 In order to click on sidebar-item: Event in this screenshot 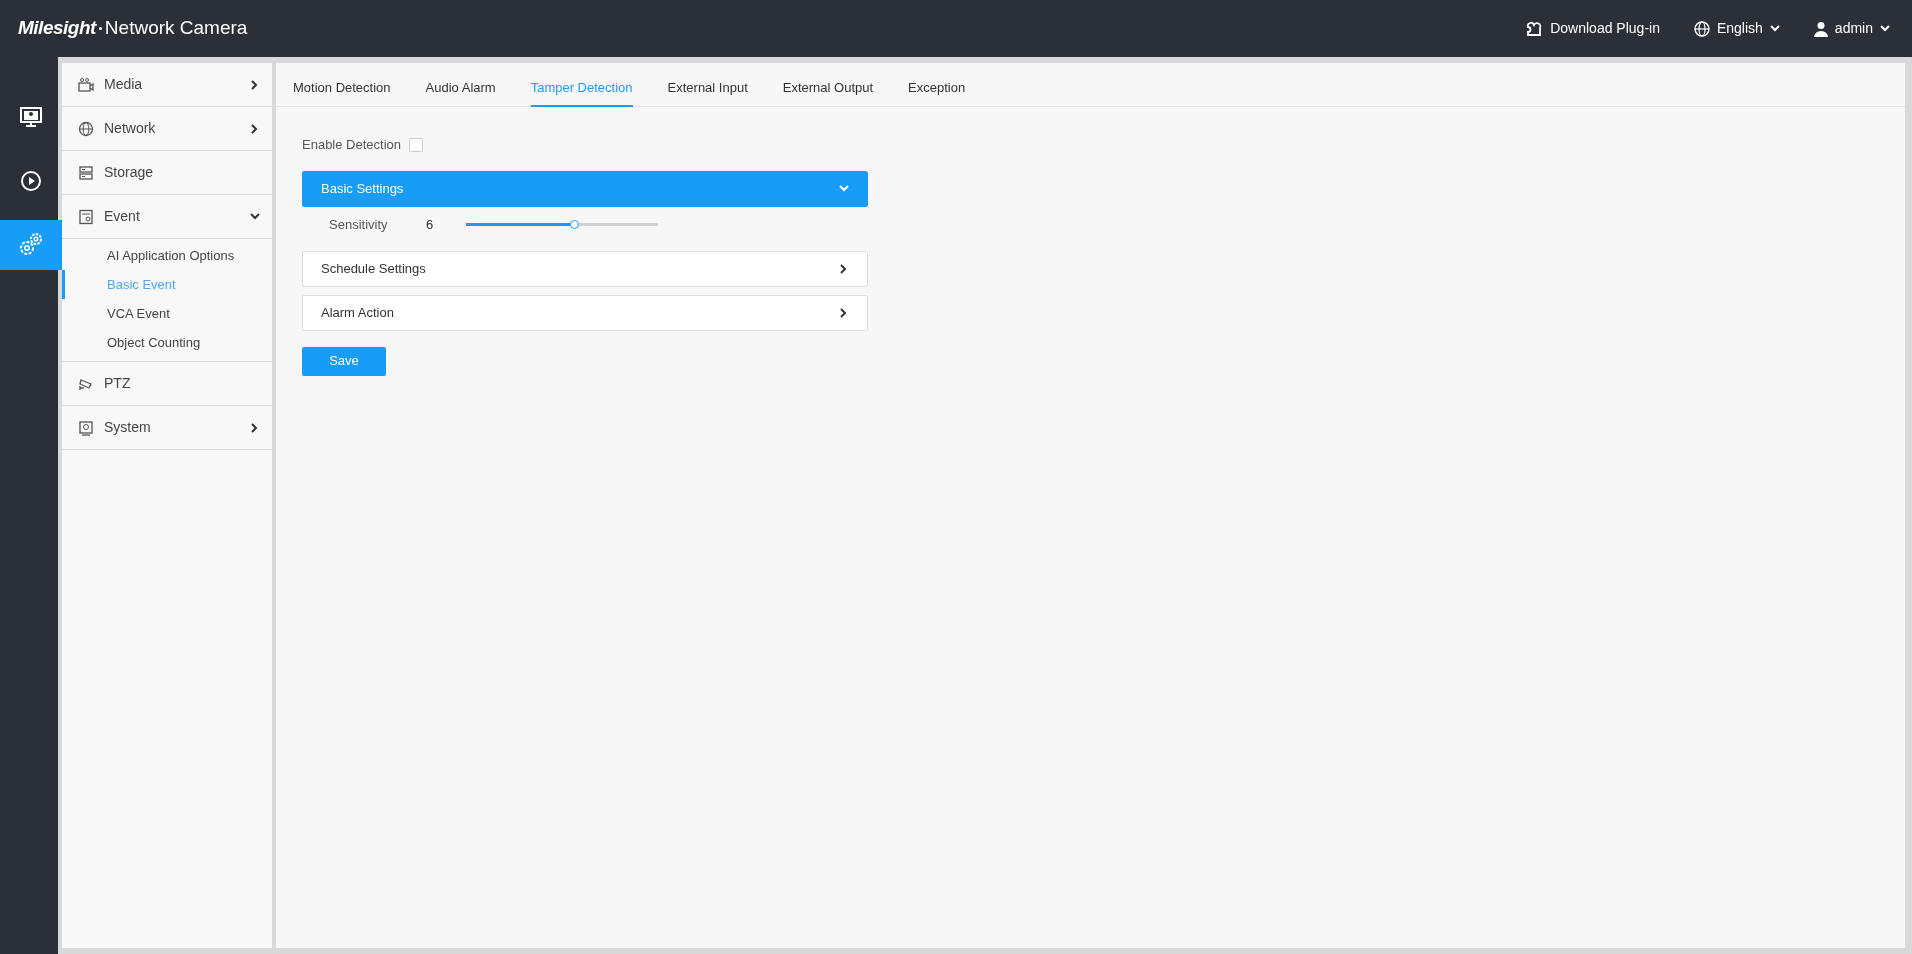, I will do `click(167, 217)`.